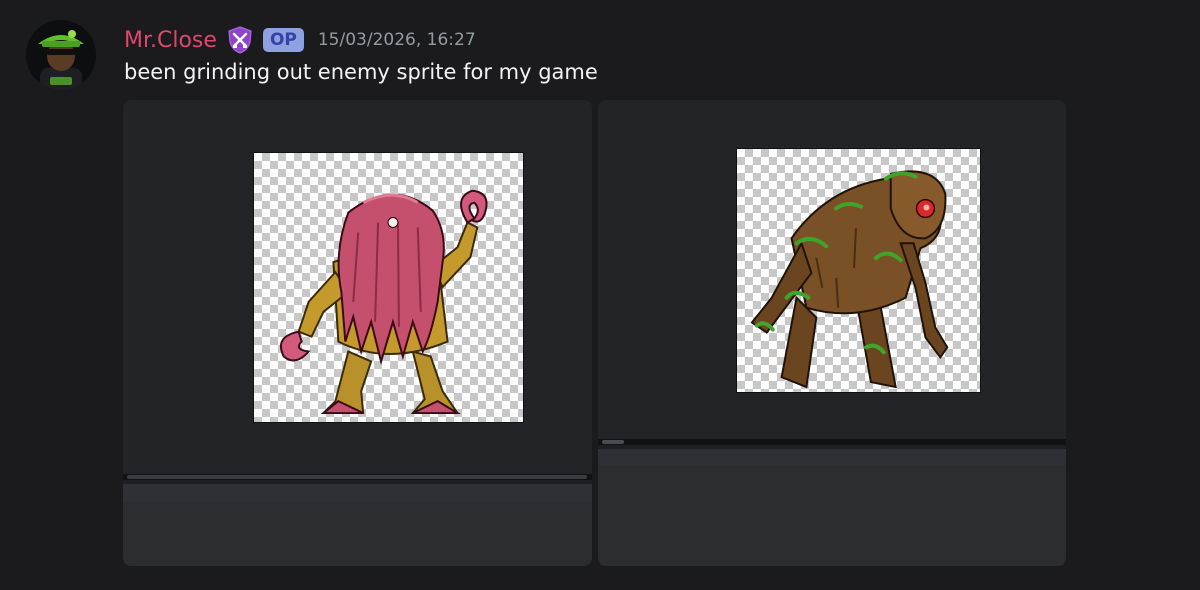  Describe the element at coordinates (397, 40) in the screenshot. I see `message-timestamp: 15/03/2026, 16:27` at that location.